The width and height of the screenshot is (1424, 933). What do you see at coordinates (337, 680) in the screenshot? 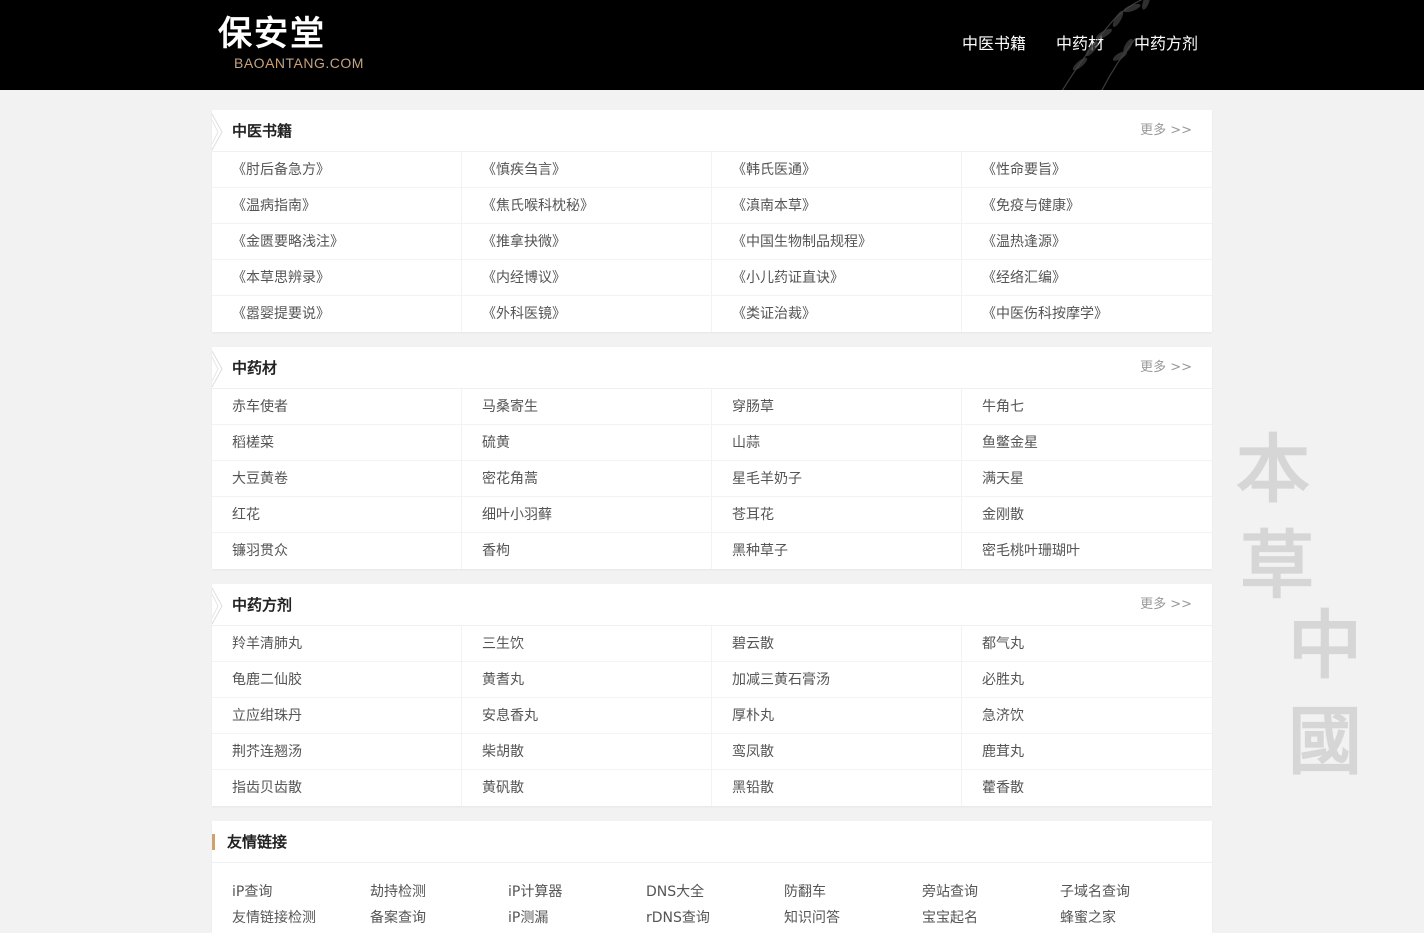
I see `list-item: 龟鹿二仙胶` at bounding box center [337, 680].